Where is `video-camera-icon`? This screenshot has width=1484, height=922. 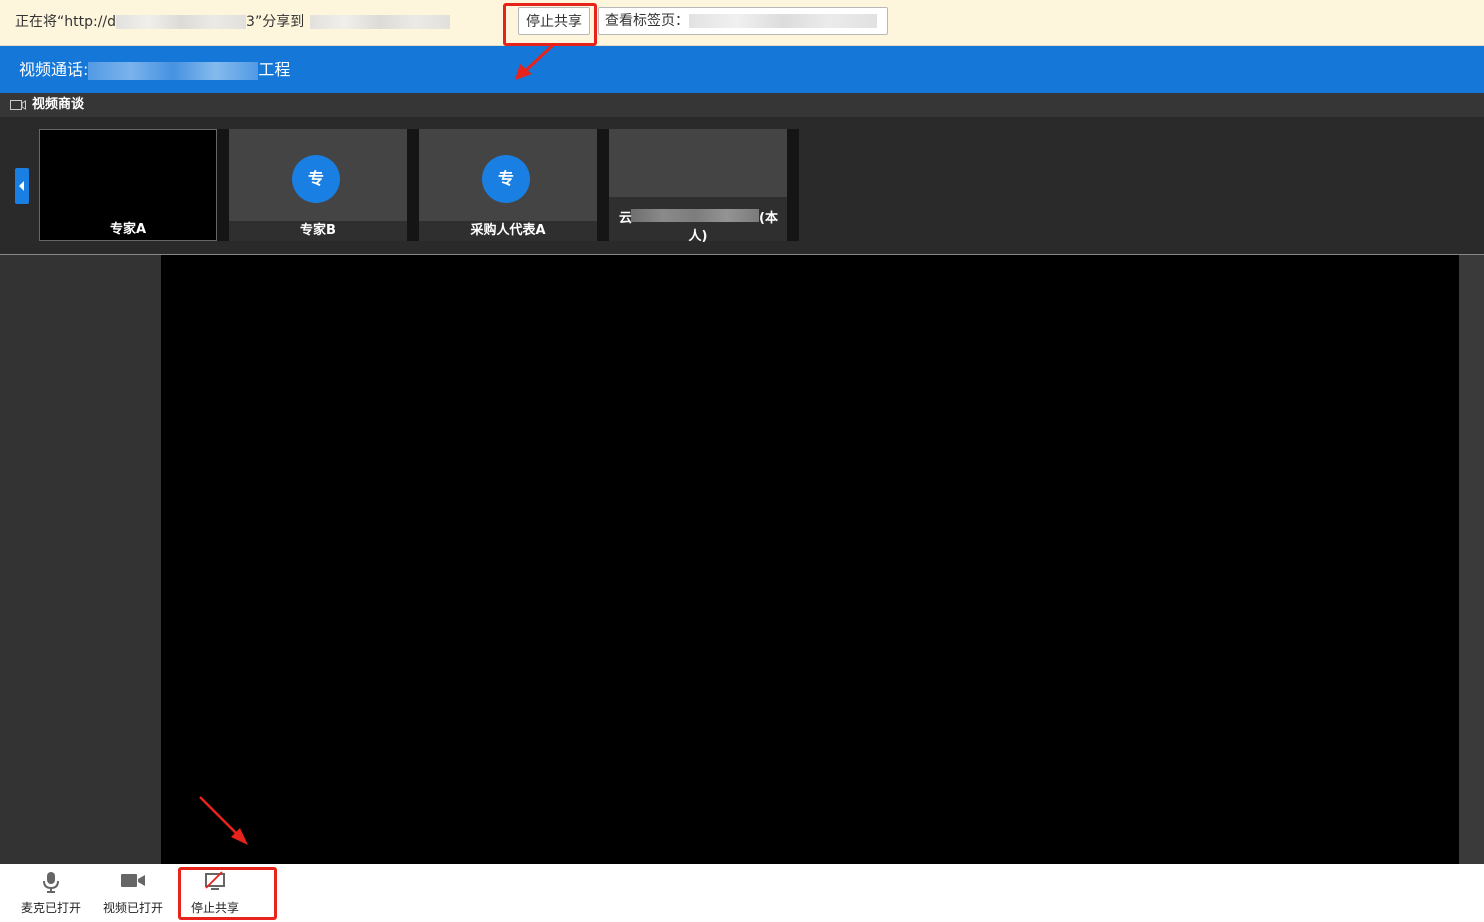
video-camera-icon is located at coordinates (133, 880).